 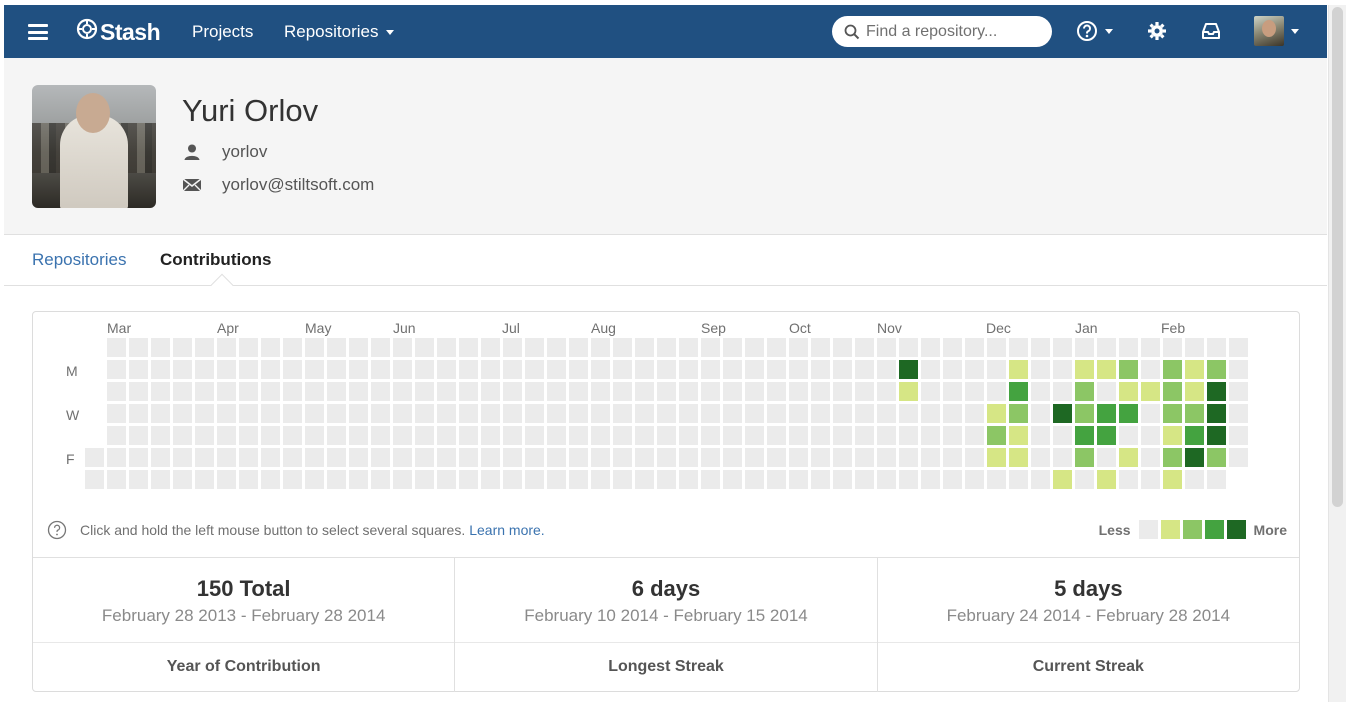 What do you see at coordinates (1157, 31) in the screenshot?
I see `settings-button` at bounding box center [1157, 31].